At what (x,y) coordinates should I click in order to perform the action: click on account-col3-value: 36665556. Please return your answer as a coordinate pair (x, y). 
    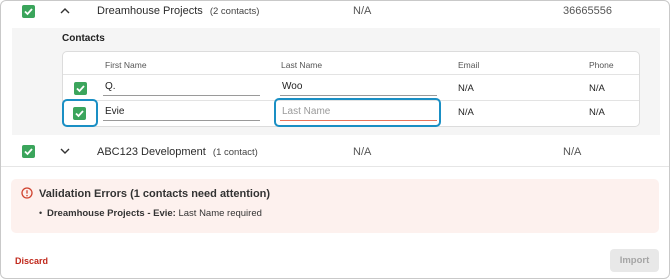
    Looking at the image, I should click on (587, 11).